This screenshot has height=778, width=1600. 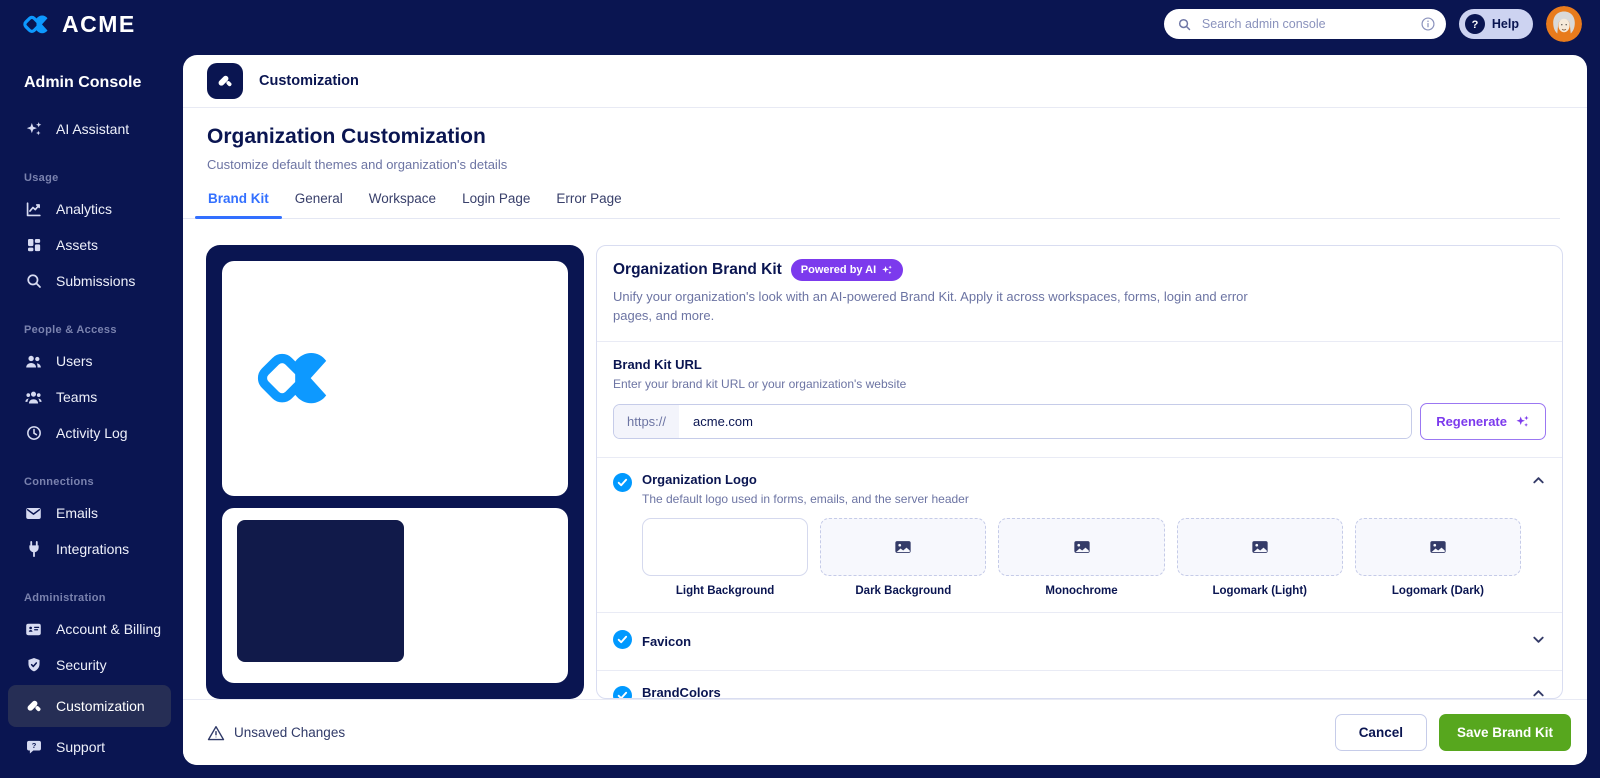 I want to click on sidebar-item-label: Integrations, so click(x=93, y=549).